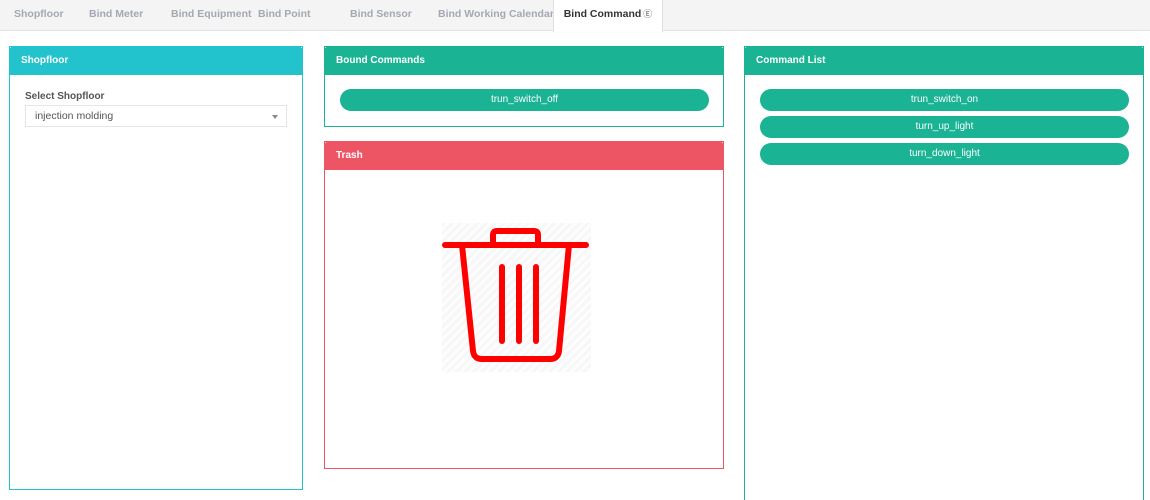  I want to click on command-list-item: turn_up_light, so click(944, 127).